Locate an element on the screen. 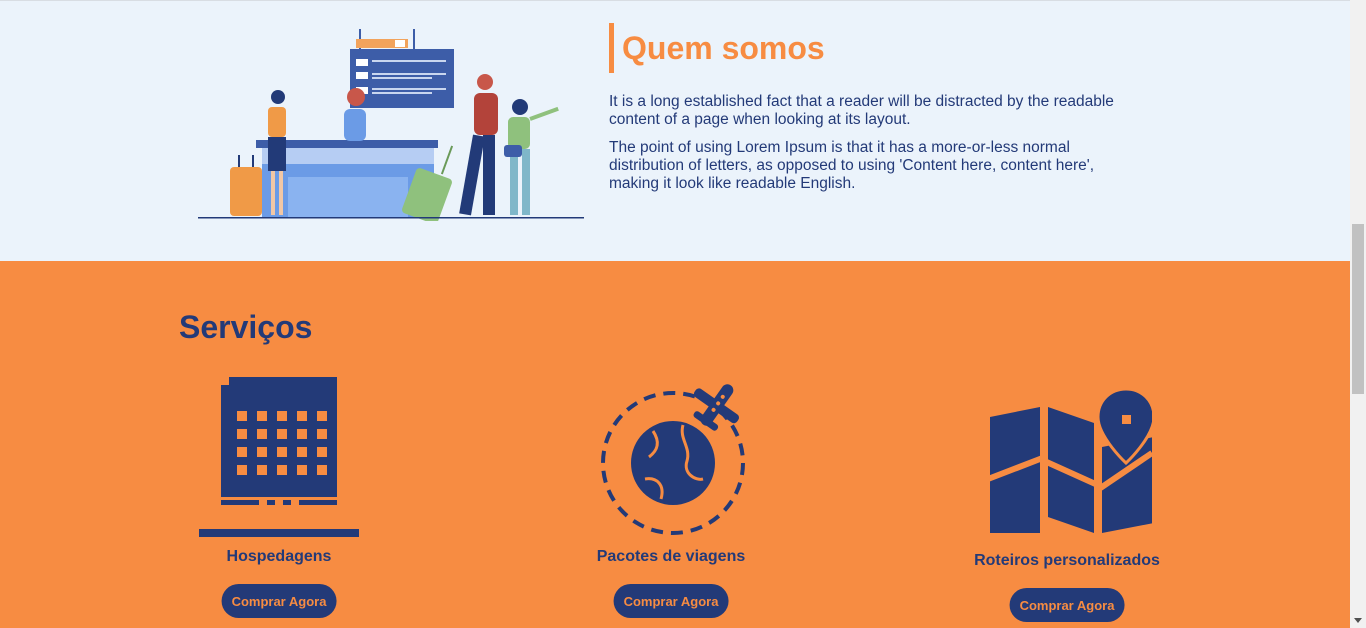 The width and height of the screenshot is (1366, 628). airport-checkin-illustration is located at coordinates (391, 125).